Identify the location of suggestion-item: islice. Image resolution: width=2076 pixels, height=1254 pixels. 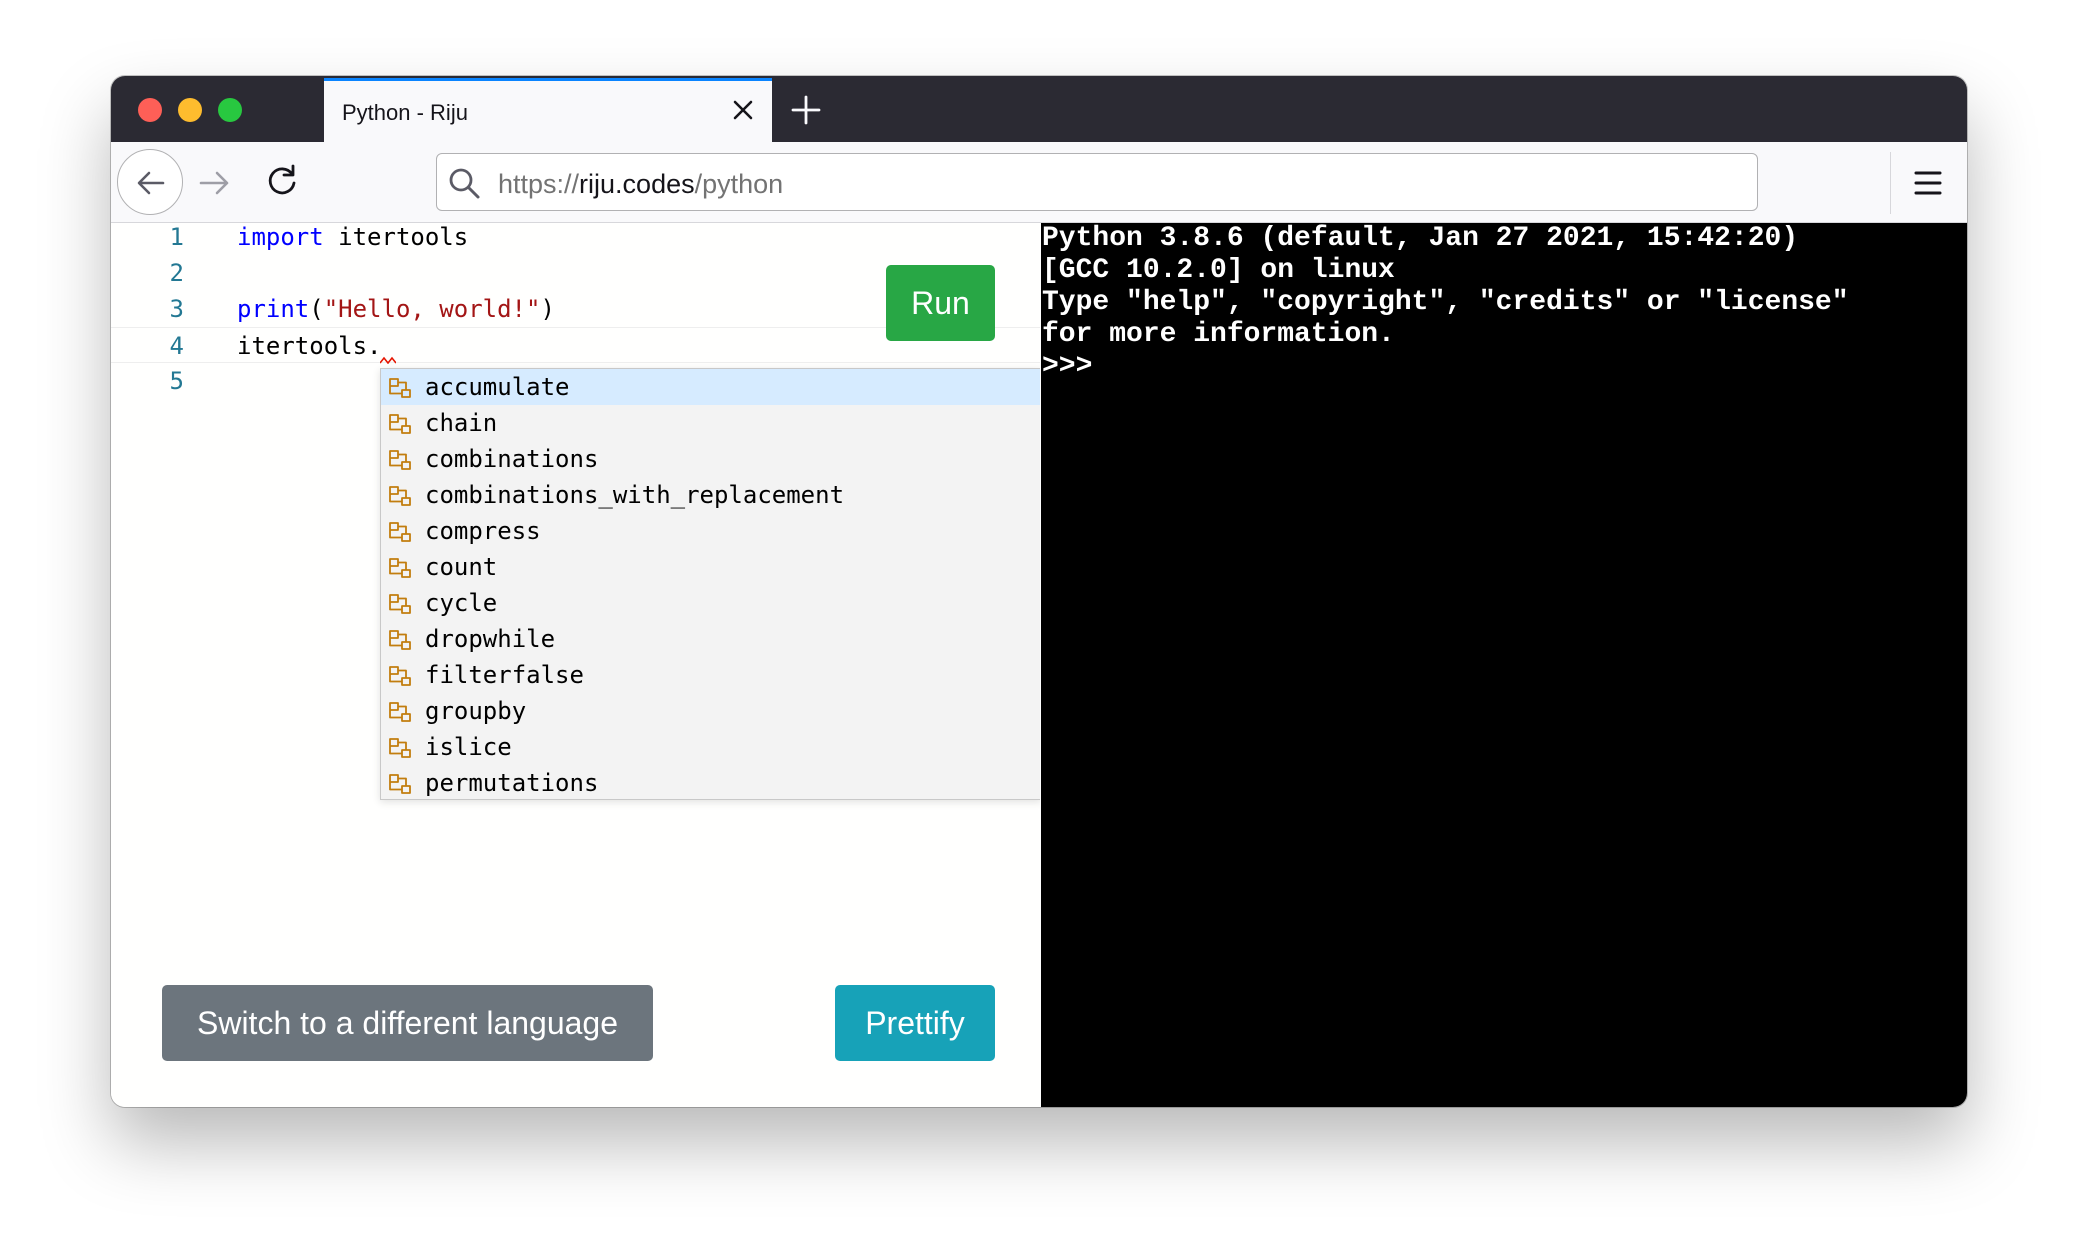
(710, 747).